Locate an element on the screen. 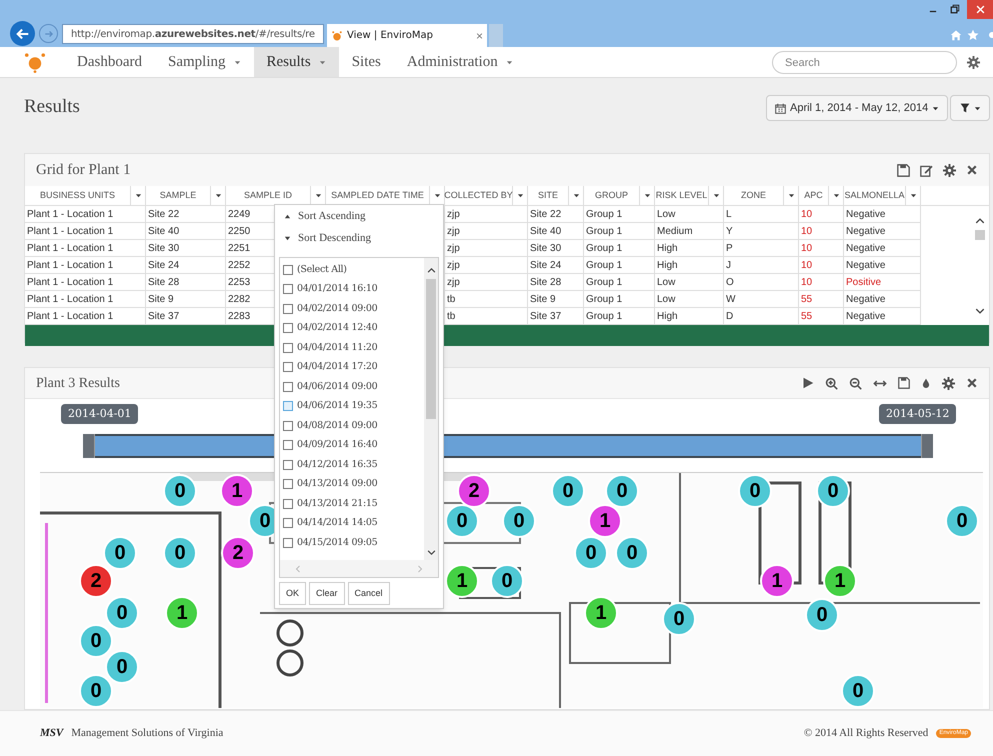 This screenshot has width=993, height=756. close-window-button is located at coordinates (980, 9).